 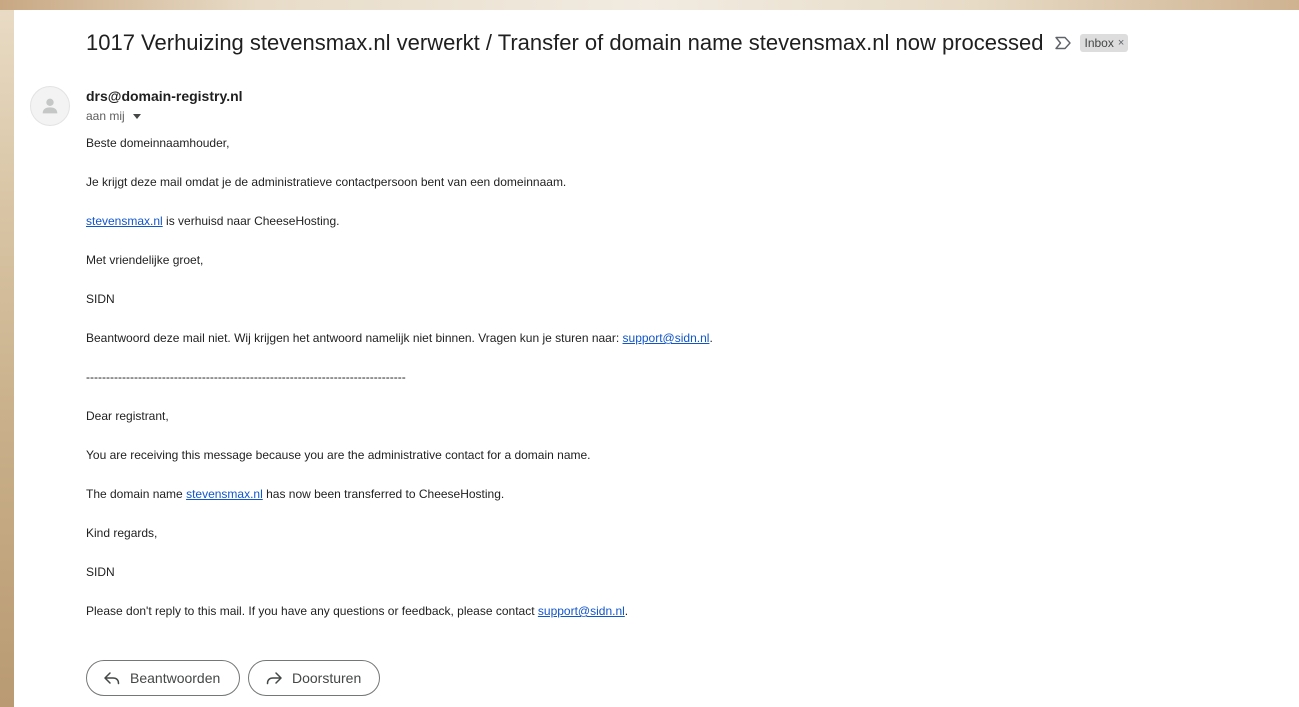 What do you see at coordinates (666, 338) in the screenshot?
I see `support-email-link-nl: support@sidn.nl` at bounding box center [666, 338].